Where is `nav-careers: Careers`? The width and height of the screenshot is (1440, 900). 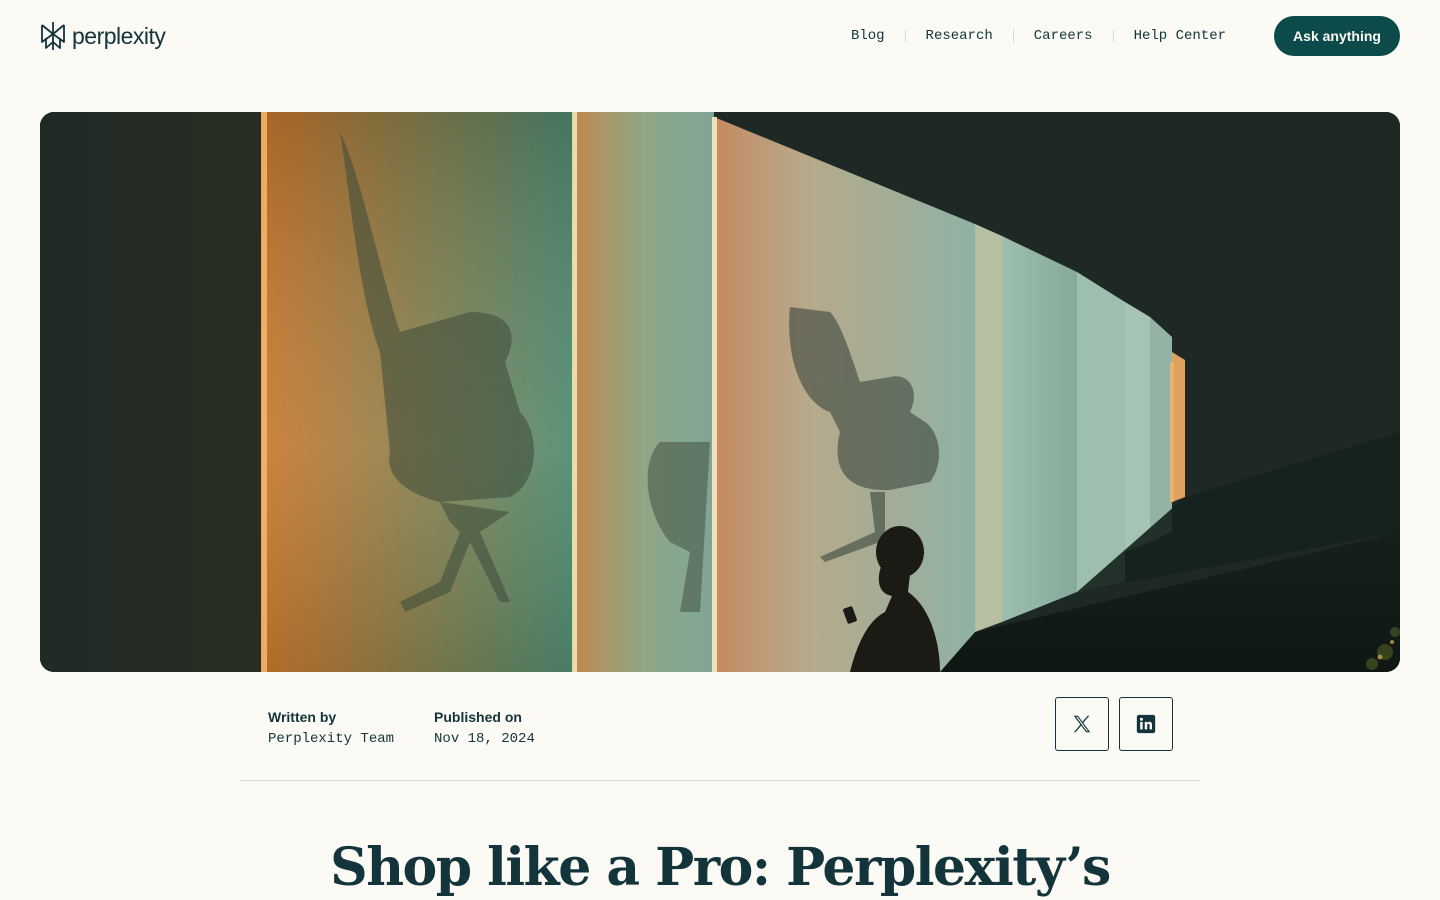
nav-careers: Careers is located at coordinates (1063, 36).